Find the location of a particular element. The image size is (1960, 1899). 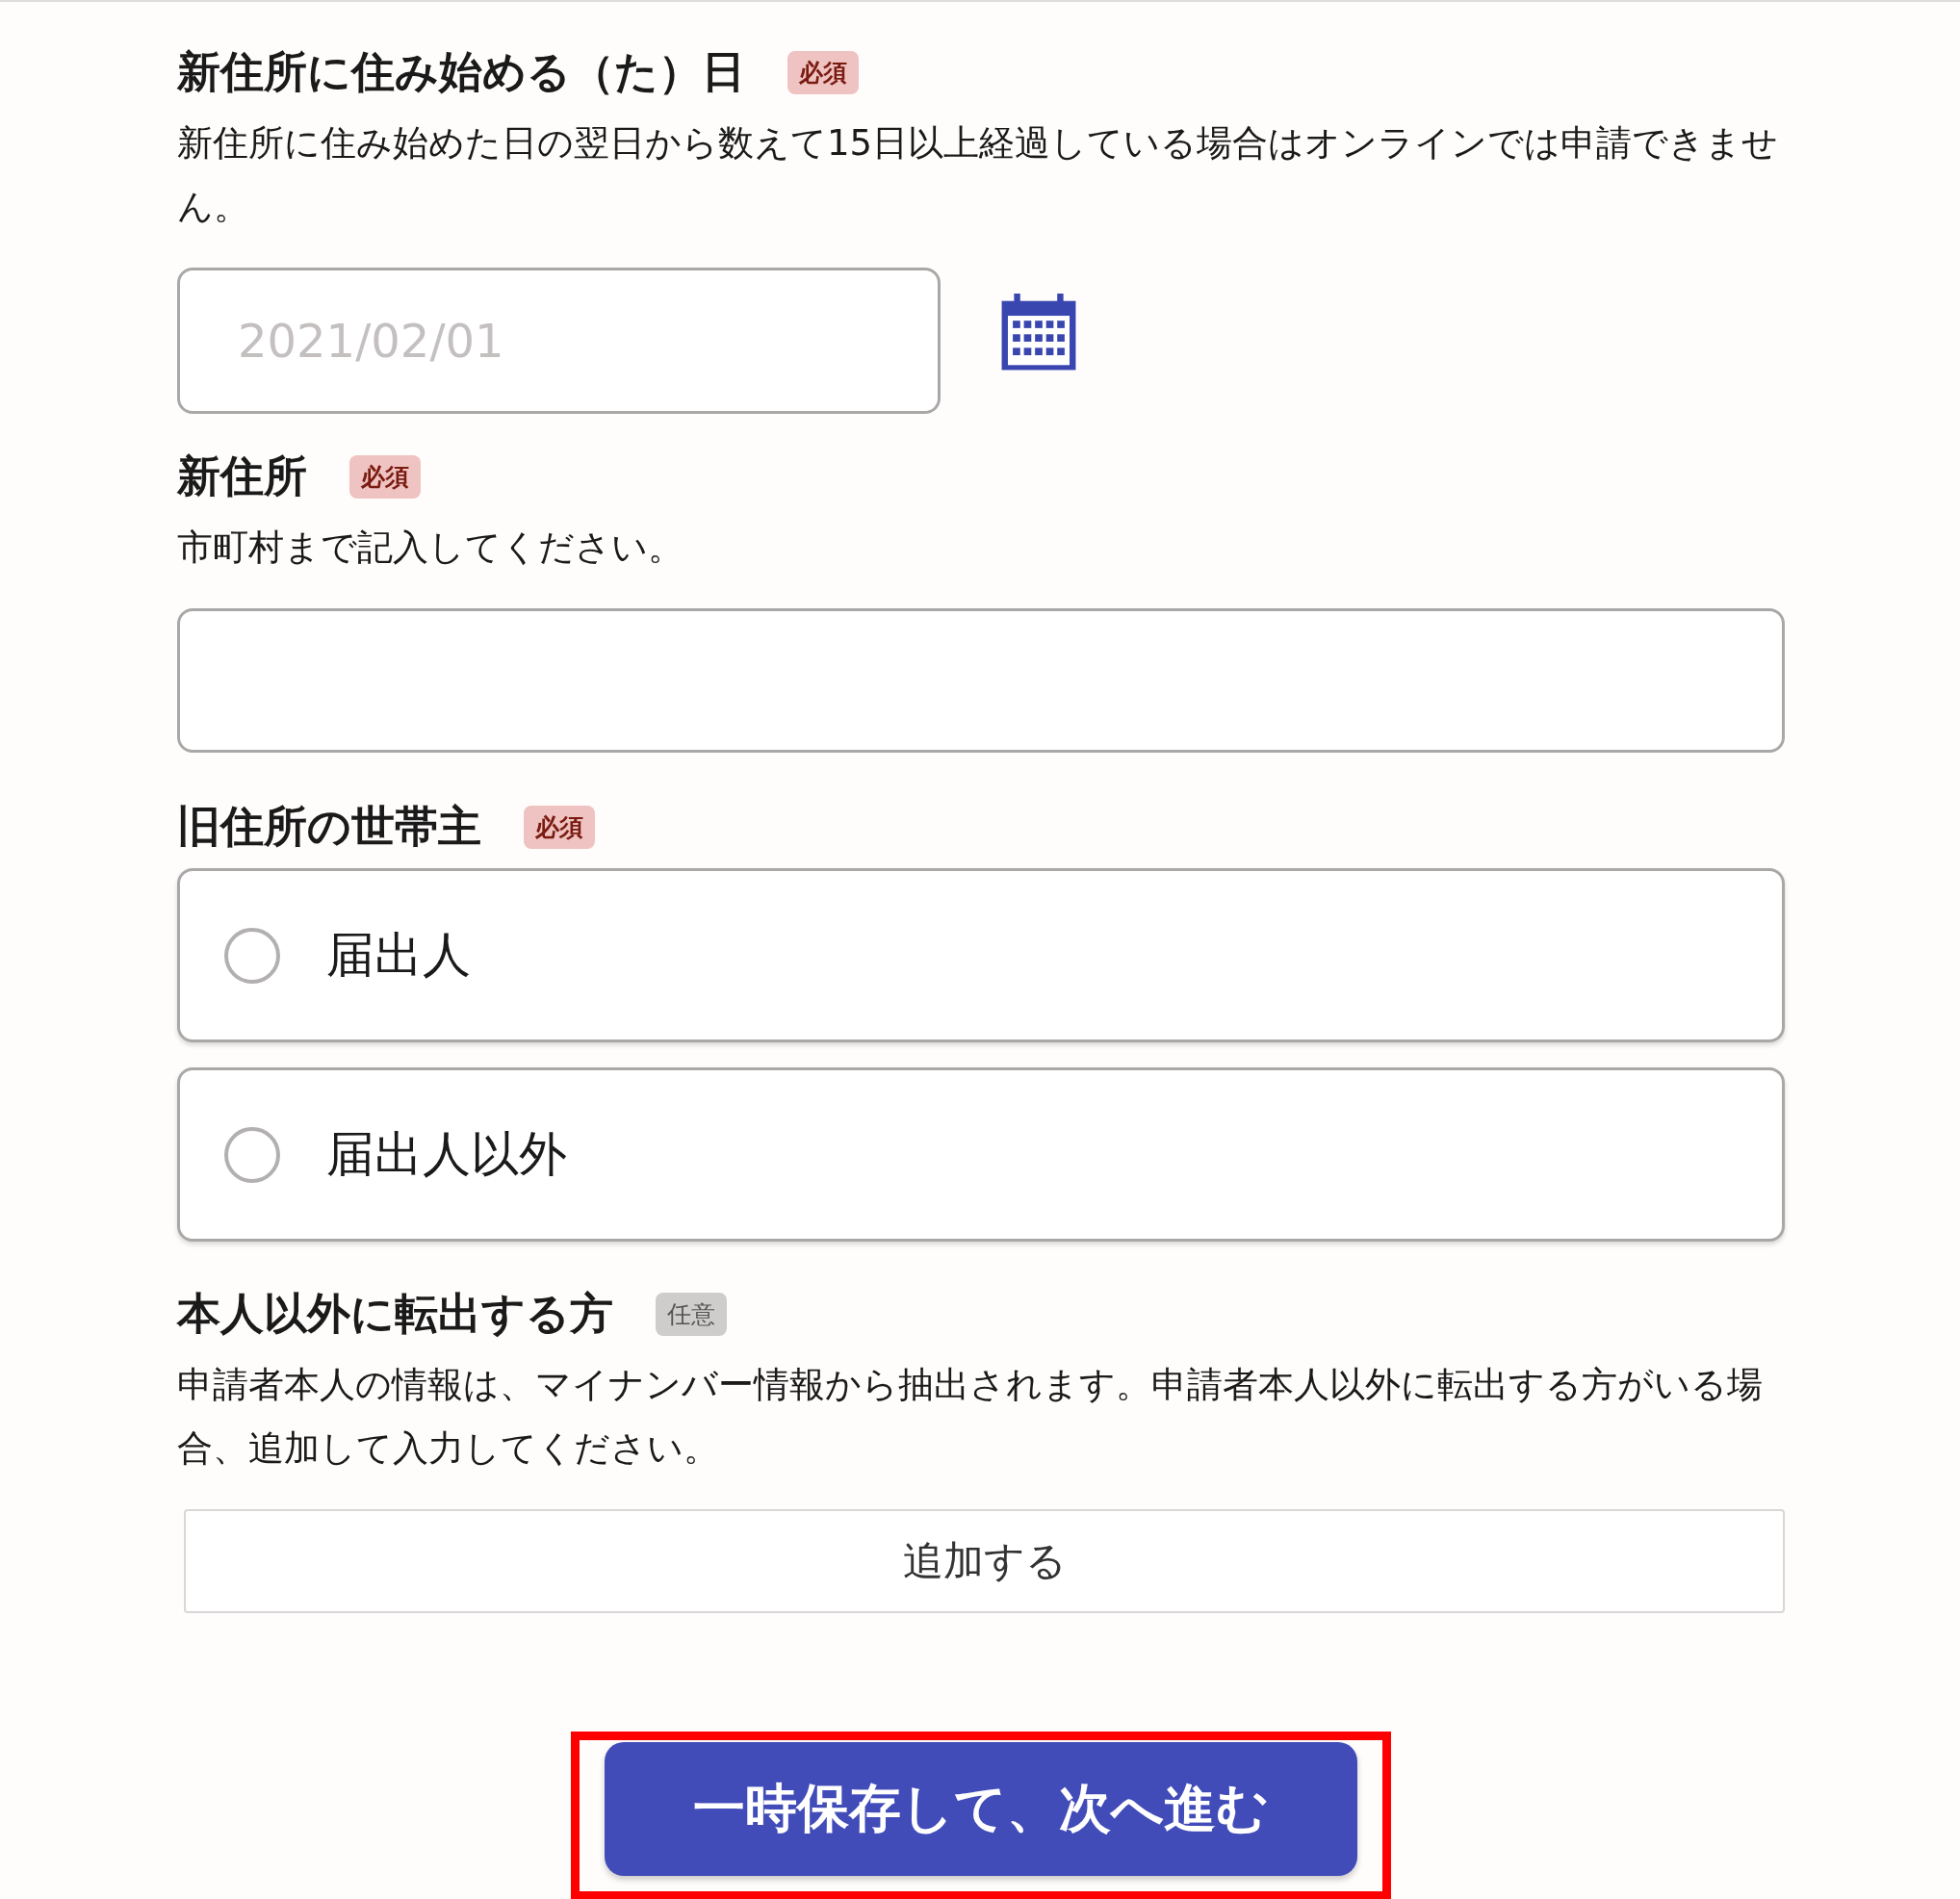

field-description: 申請者本人の情報は、マイナンバー情報から抽出されます。申請者本人以外に転出する方がいる場合、追加して入力してください。 is located at coordinates (971, 1417).